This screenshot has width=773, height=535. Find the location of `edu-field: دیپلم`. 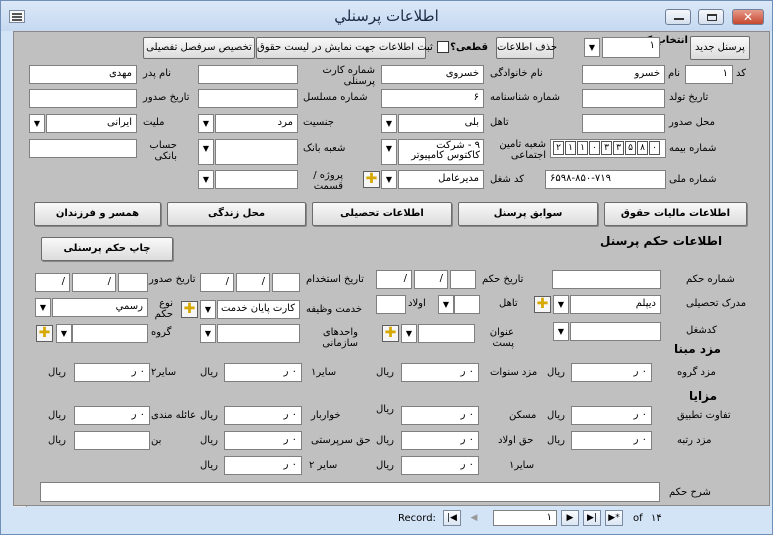

edu-field: دیپلم is located at coordinates (615, 304).